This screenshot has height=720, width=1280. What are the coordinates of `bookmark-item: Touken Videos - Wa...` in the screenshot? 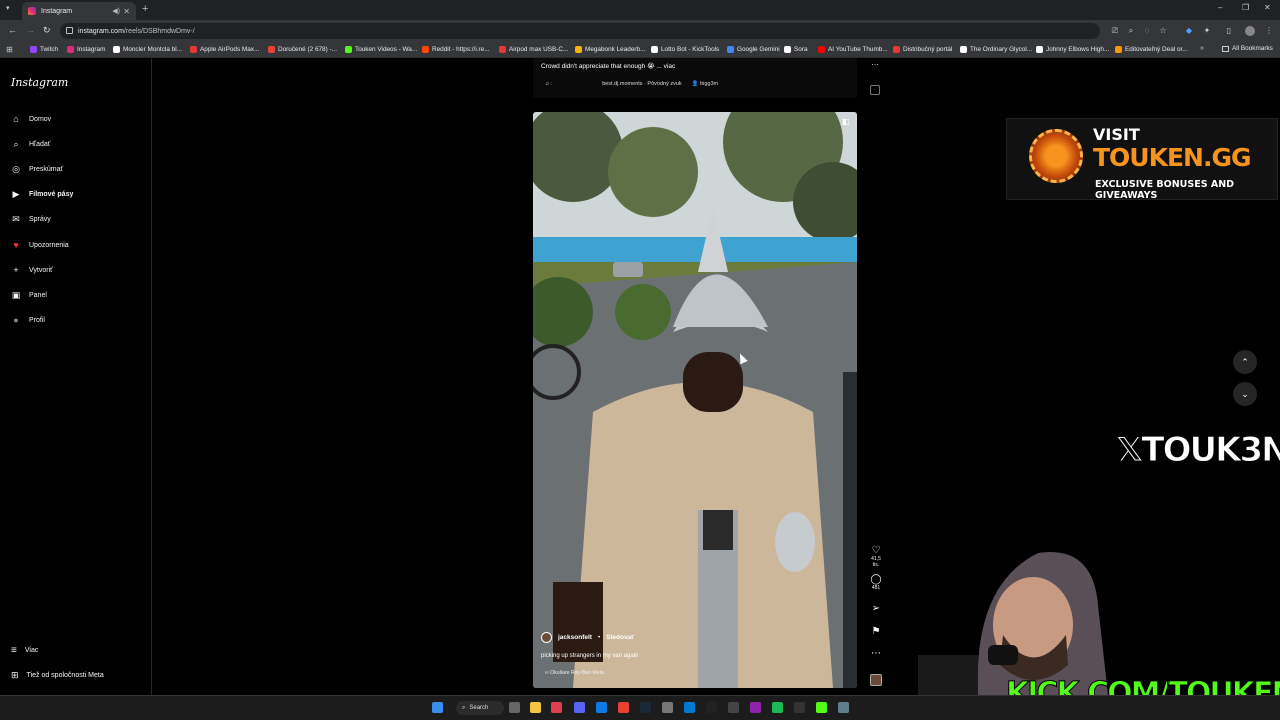 It's located at (381, 49).